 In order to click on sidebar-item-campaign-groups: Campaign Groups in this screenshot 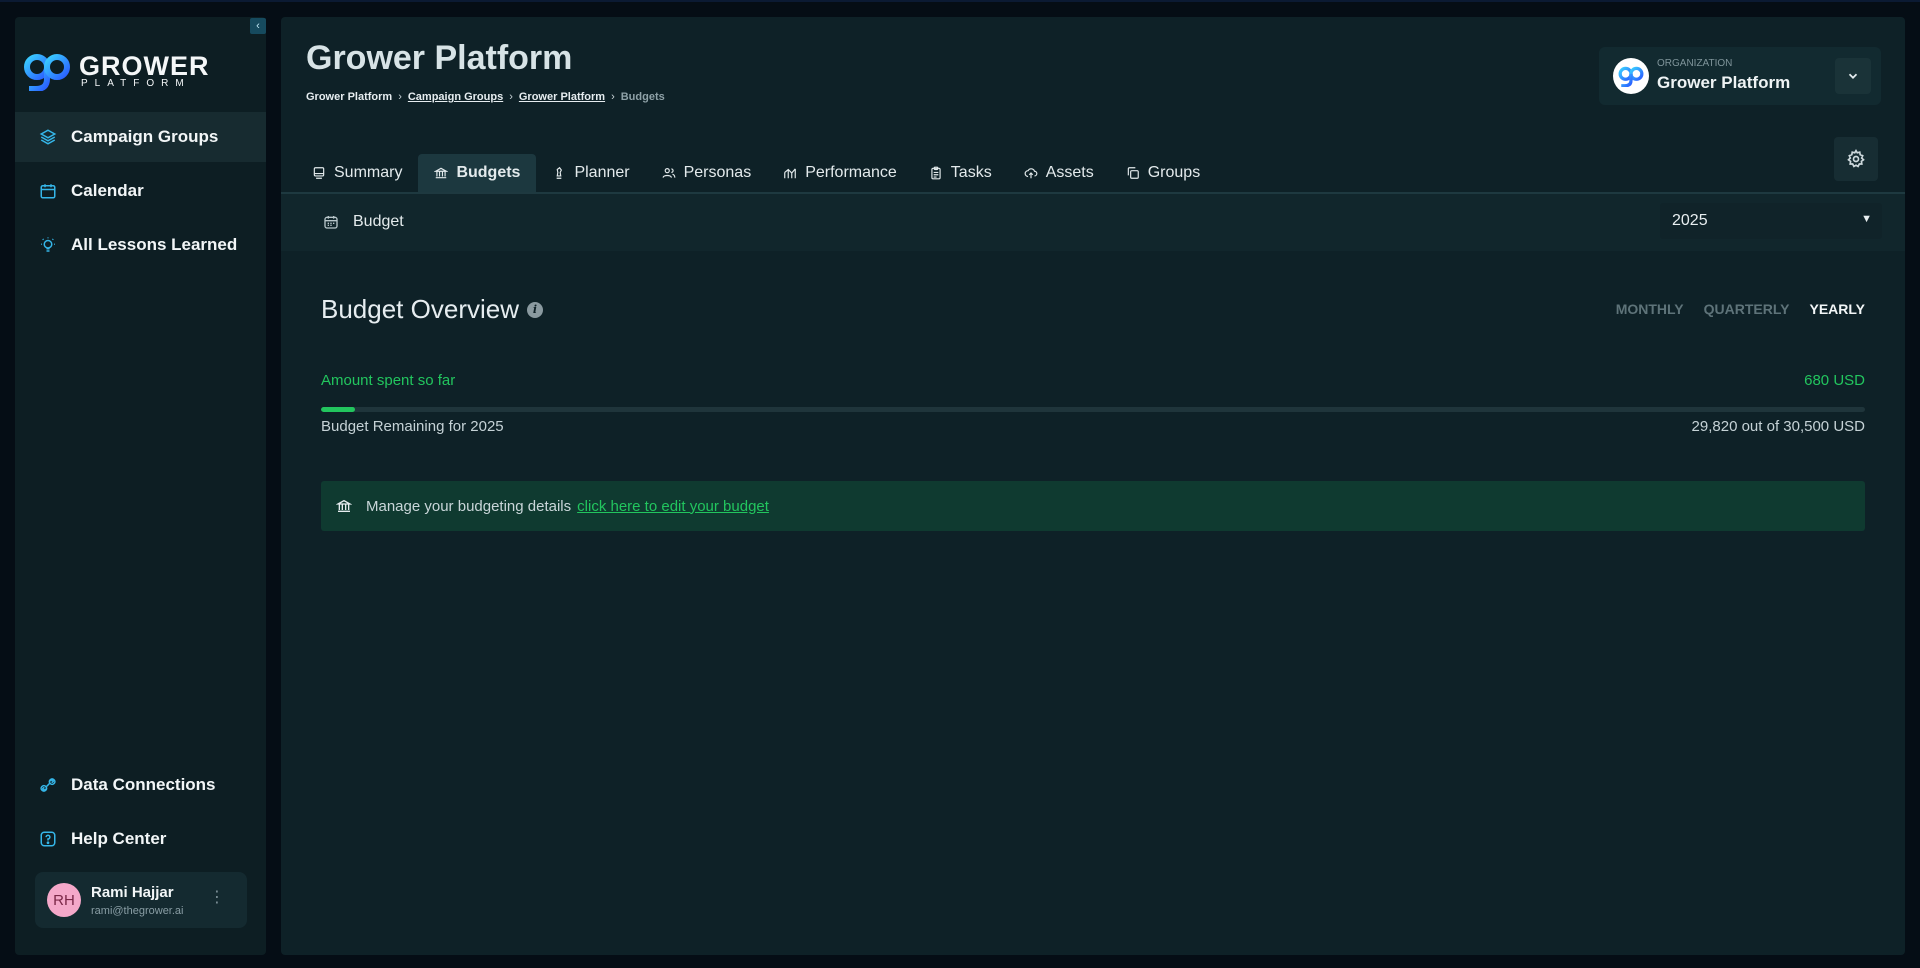, I will do `click(140, 137)`.